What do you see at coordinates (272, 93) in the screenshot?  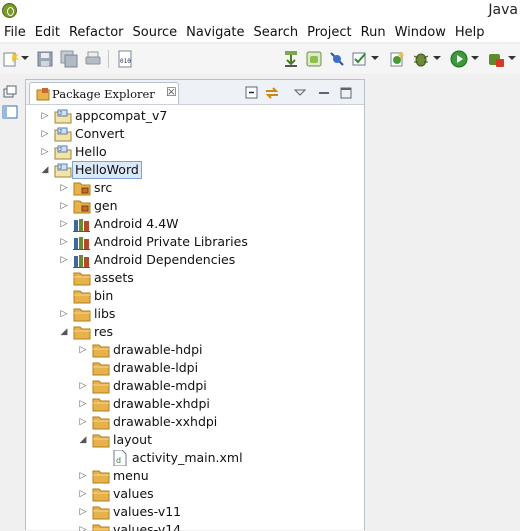 I see `link-with-editor-icon` at bounding box center [272, 93].